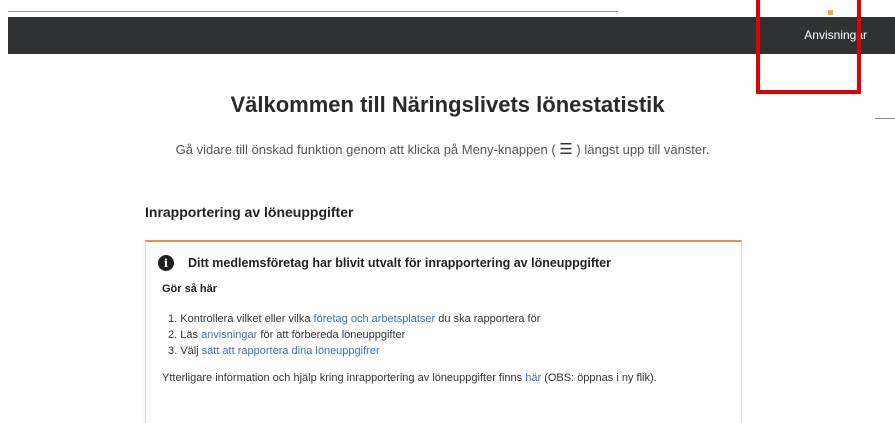 This screenshot has width=895, height=423. Describe the element at coordinates (245, 319) in the screenshot. I see `step-text: Kontrollera vilket eller vilka` at that location.